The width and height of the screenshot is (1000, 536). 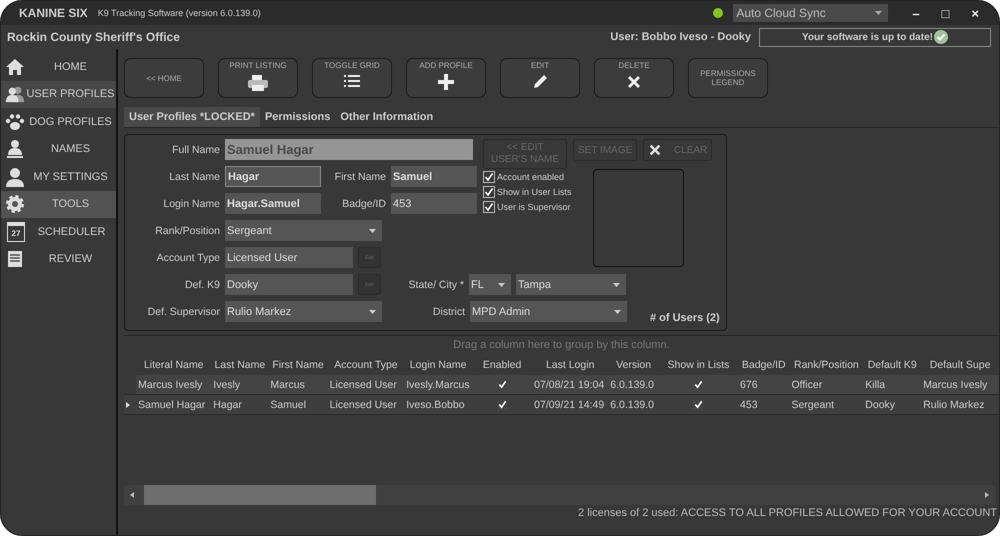 I want to click on sidebar-item: MY SETTINGS, so click(x=58, y=176).